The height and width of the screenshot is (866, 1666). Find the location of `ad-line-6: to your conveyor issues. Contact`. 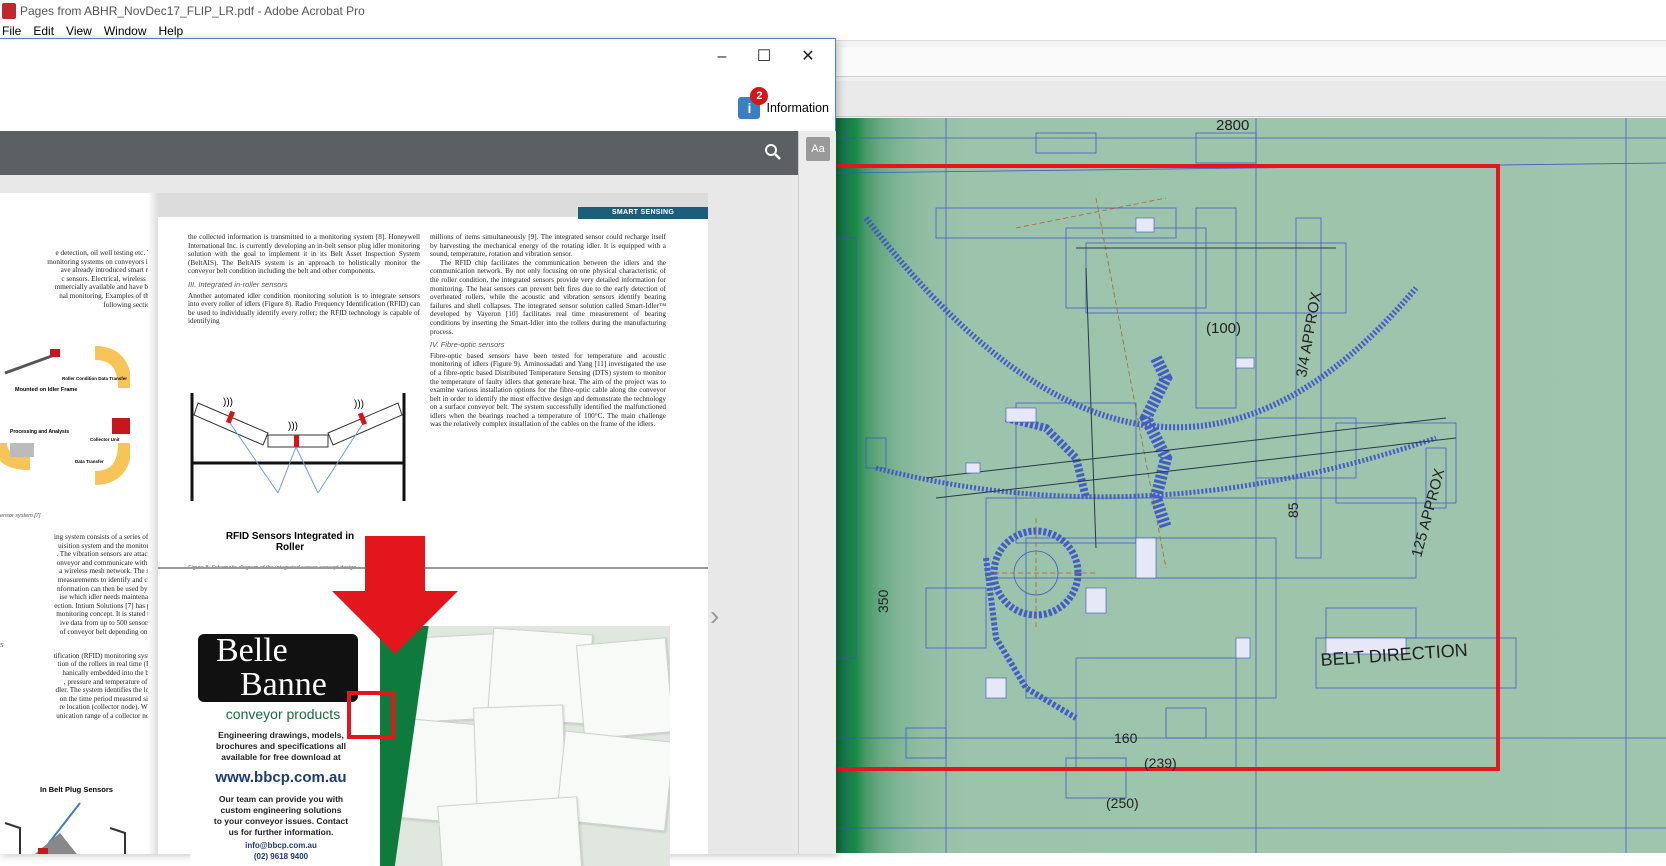

ad-line-6: to your conveyor issues. Contact is located at coordinates (281, 821).